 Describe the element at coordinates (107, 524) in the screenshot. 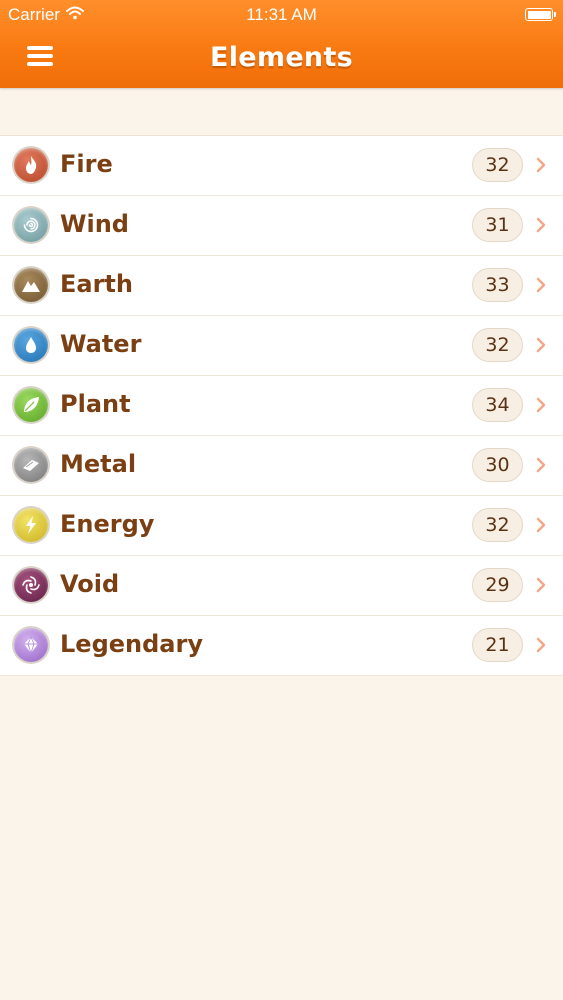

I see `element-label: Energy` at that location.